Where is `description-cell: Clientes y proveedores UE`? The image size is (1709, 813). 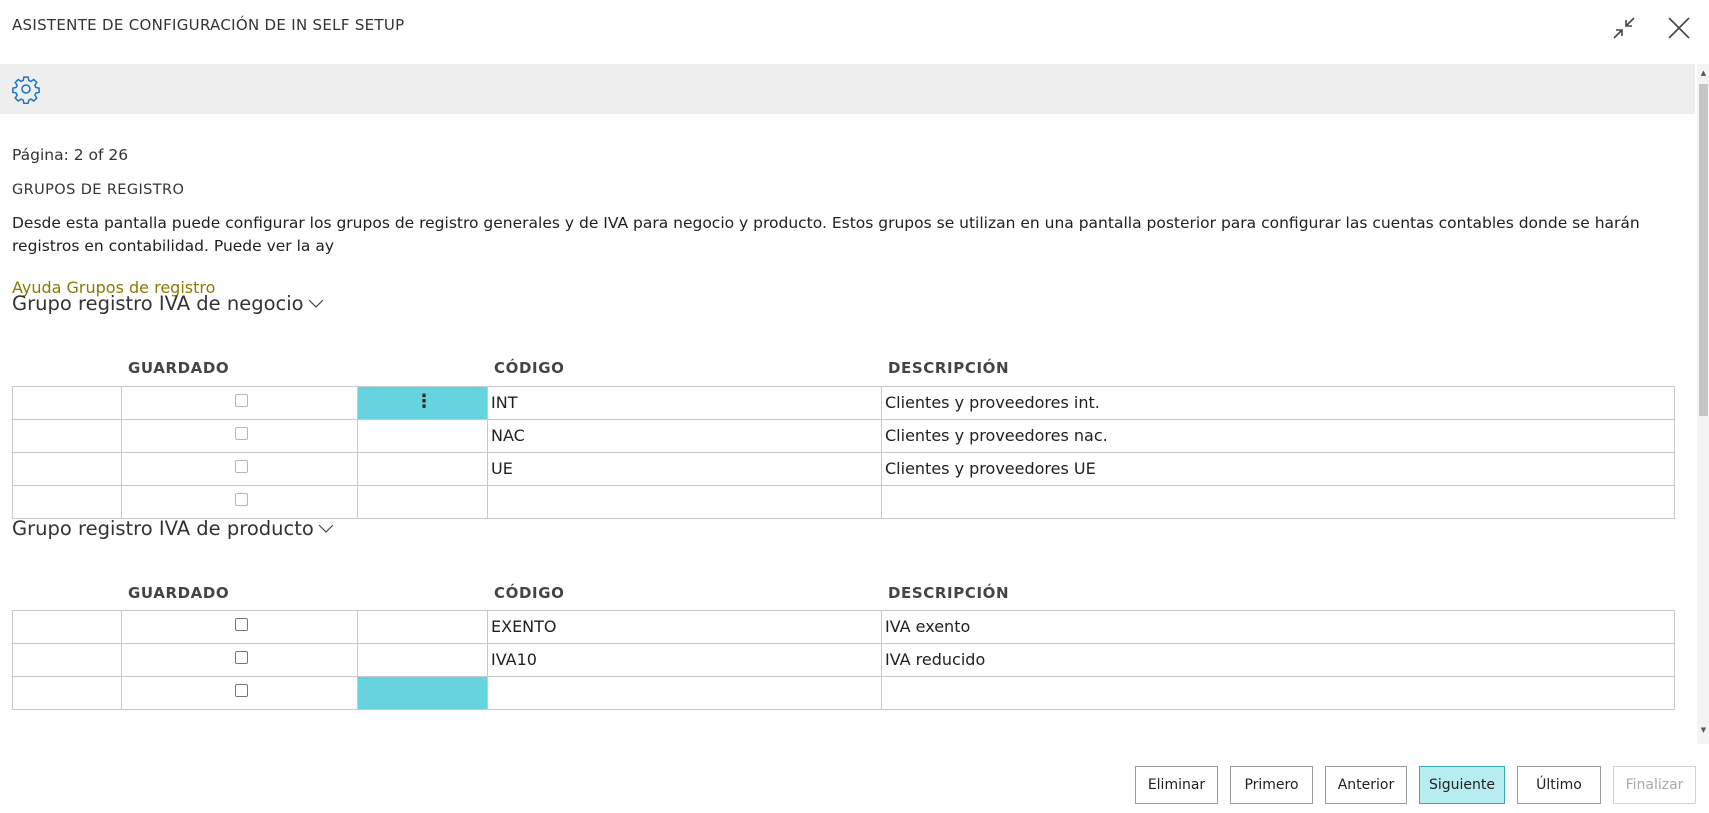 description-cell: Clientes y proveedores UE is located at coordinates (1278, 469).